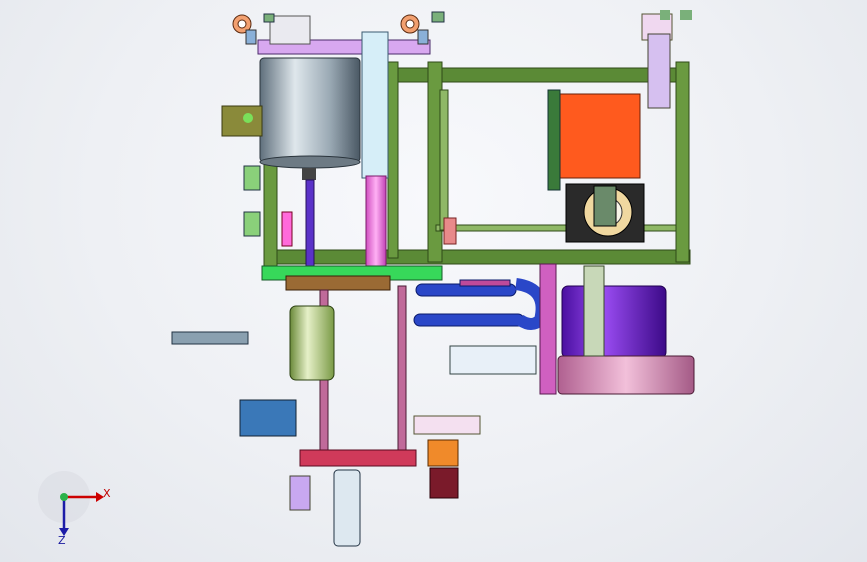  What do you see at coordinates (64, 497) in the screenshot?
I see `origin-point` at bounding box center [64, 497].